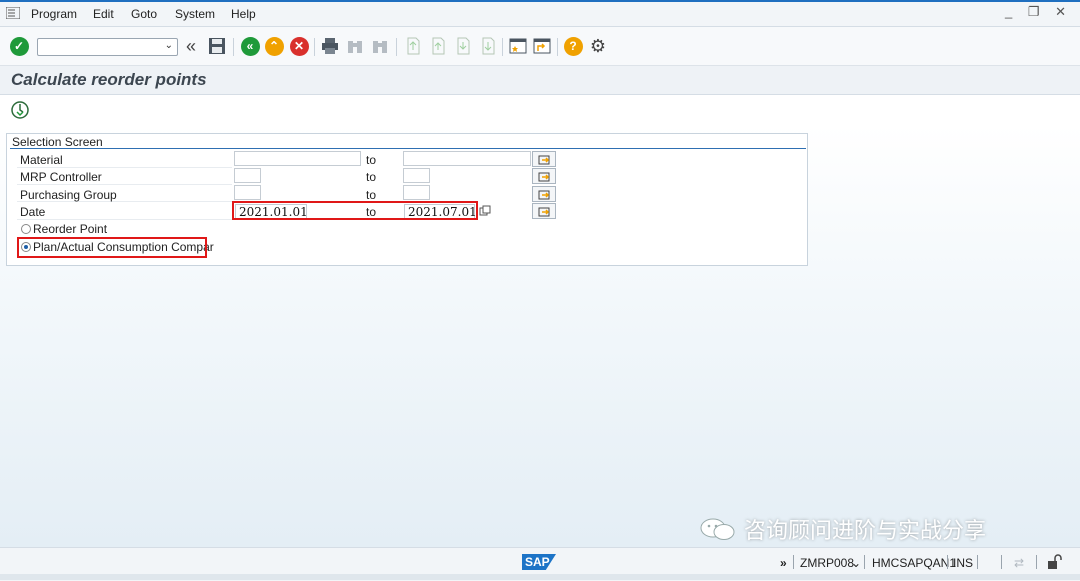 The height and width of the screenshot is (581, 1080). Describe the element at coordinates (169, 45) in the screenshot. I see `chevron-down-icon: ⌄` at that location.